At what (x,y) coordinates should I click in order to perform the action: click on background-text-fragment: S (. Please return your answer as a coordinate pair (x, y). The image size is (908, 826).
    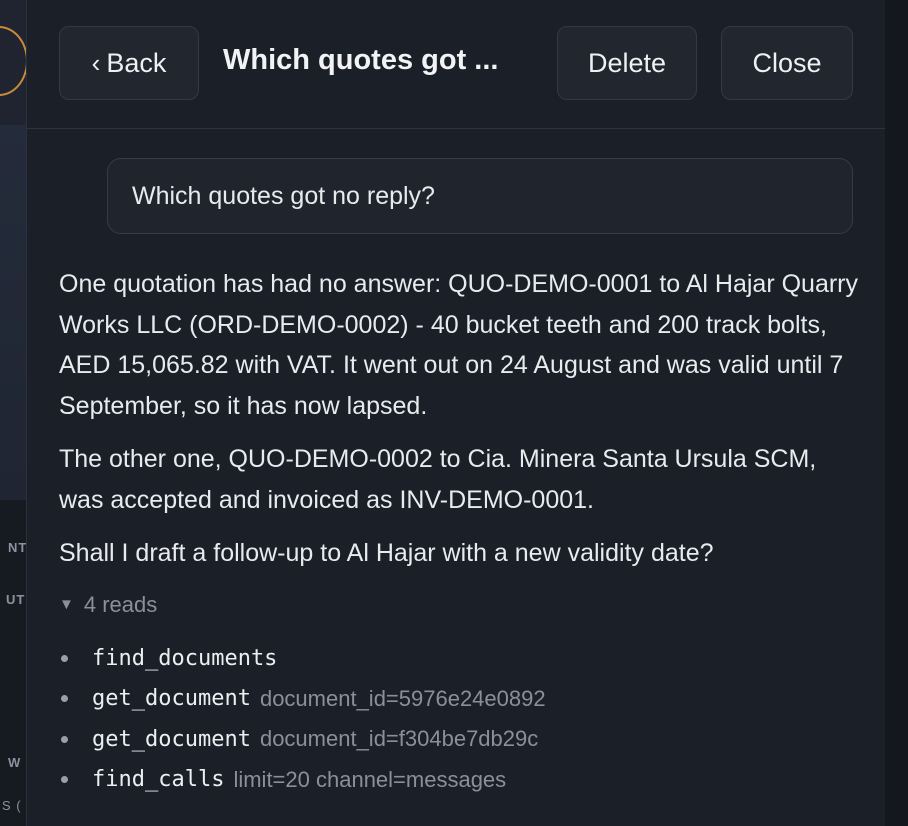
    Looking at the image, I should click on (12, 805).